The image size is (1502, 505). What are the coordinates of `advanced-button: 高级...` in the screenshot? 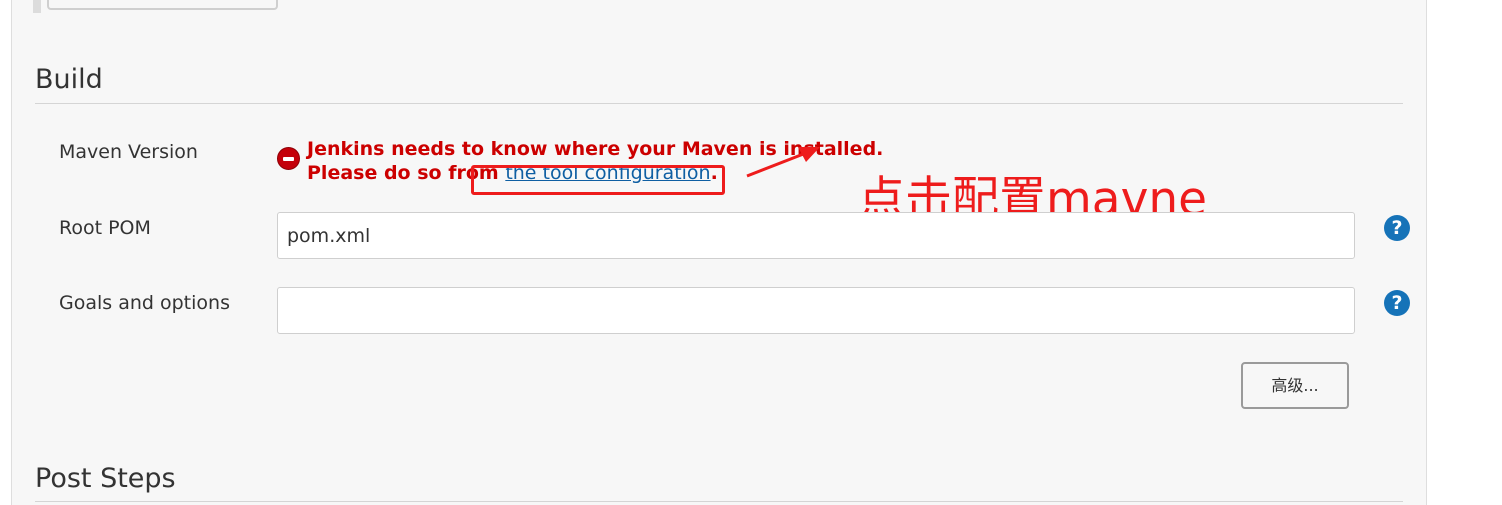 It's located at (1295, 385).